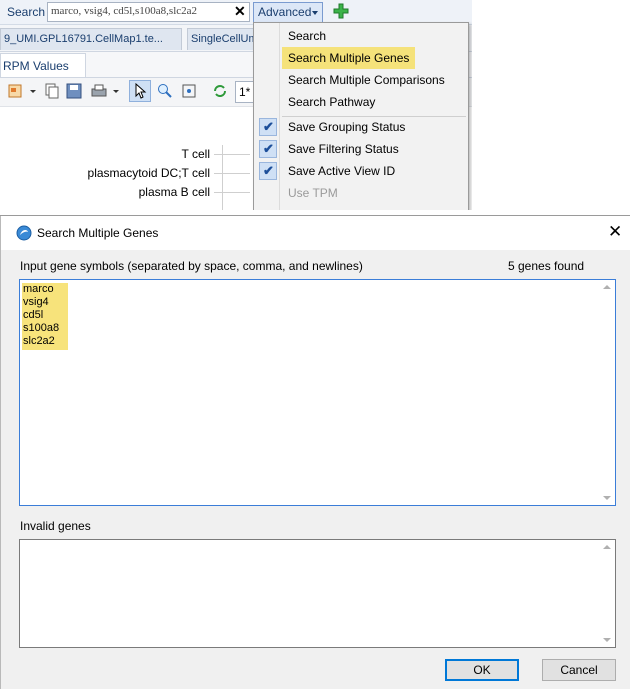 Image resolution: width=630 pixels, height=689 pixels. What do you see at coordinates (313, 193) in the screenshot?
I see `menu-item-label: Use TPM` at bounding box center [313, 193].